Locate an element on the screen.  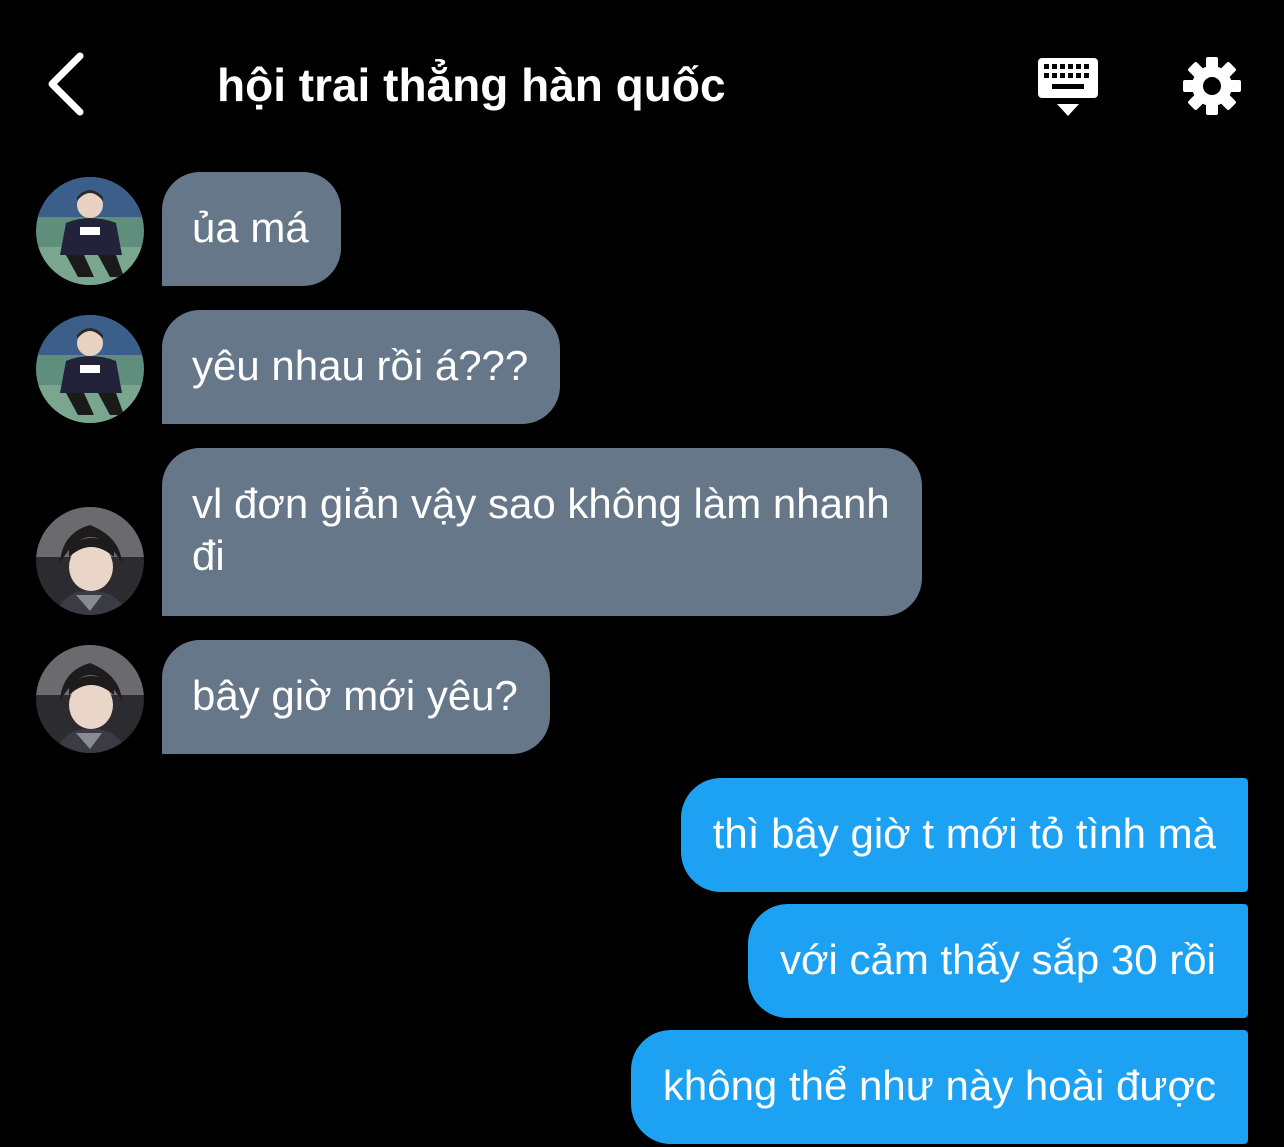
message-text-line: vl đơn giản vậy sao không làm nhanh is located at coordinates (541, 503).